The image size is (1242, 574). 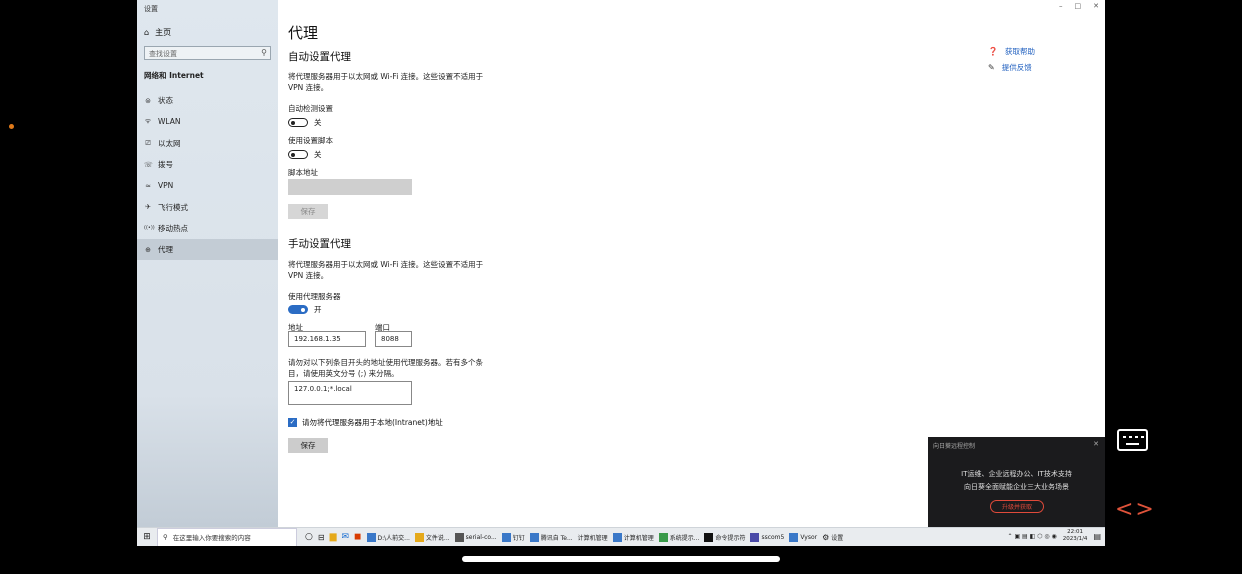 I want to click on close-button: ✕, so click(x=1096, y=6).